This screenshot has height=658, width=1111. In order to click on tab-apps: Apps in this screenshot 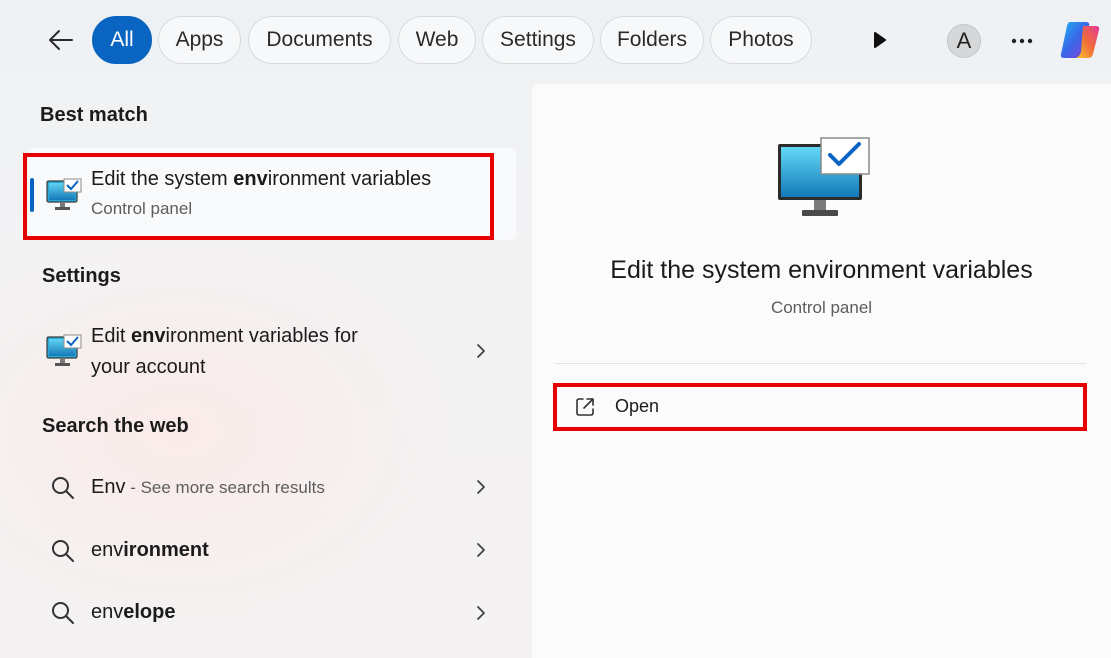, I will do `click(199, 40)`.